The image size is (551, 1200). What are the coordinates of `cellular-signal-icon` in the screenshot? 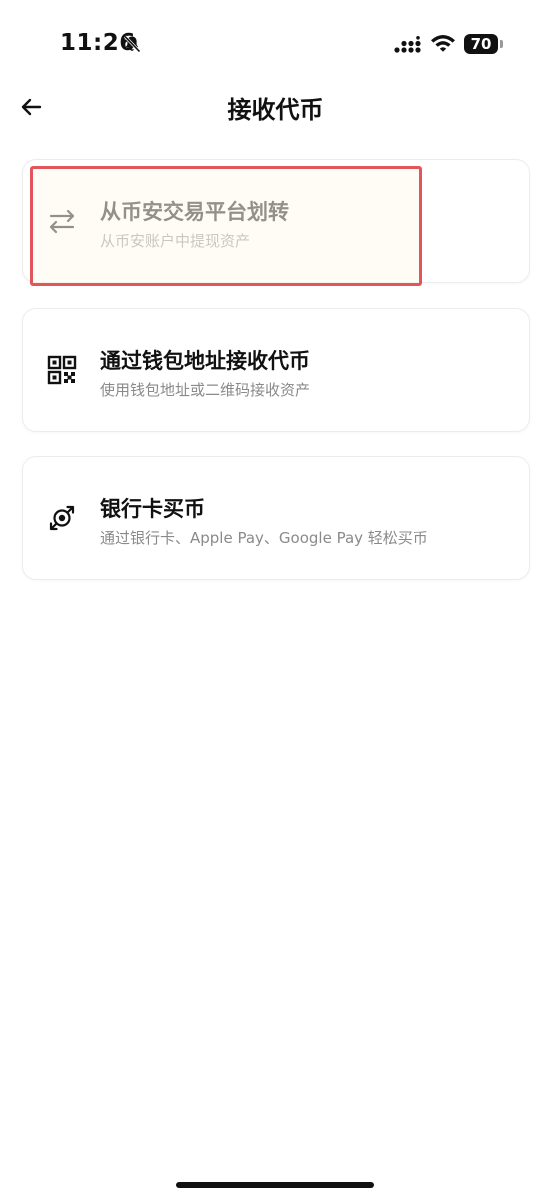 It's located at (407, 44).